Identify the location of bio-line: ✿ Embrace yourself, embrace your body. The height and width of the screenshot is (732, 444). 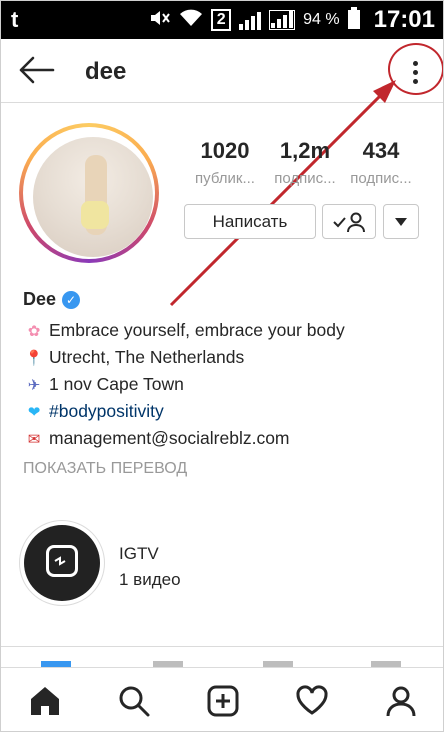
(184, 330).